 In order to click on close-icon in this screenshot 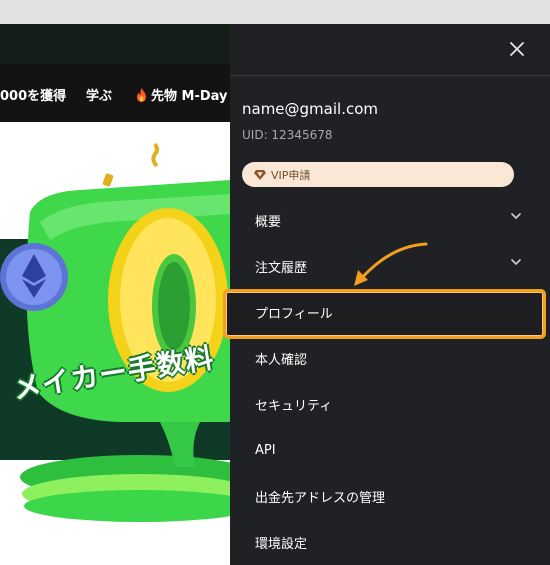, I will do `click(517, 49)`.